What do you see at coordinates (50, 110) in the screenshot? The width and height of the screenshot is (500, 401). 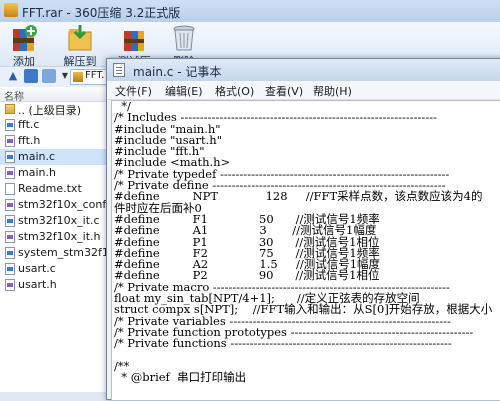 I see `file-name: .. (上级目录)` at bounding box center [50, 110].